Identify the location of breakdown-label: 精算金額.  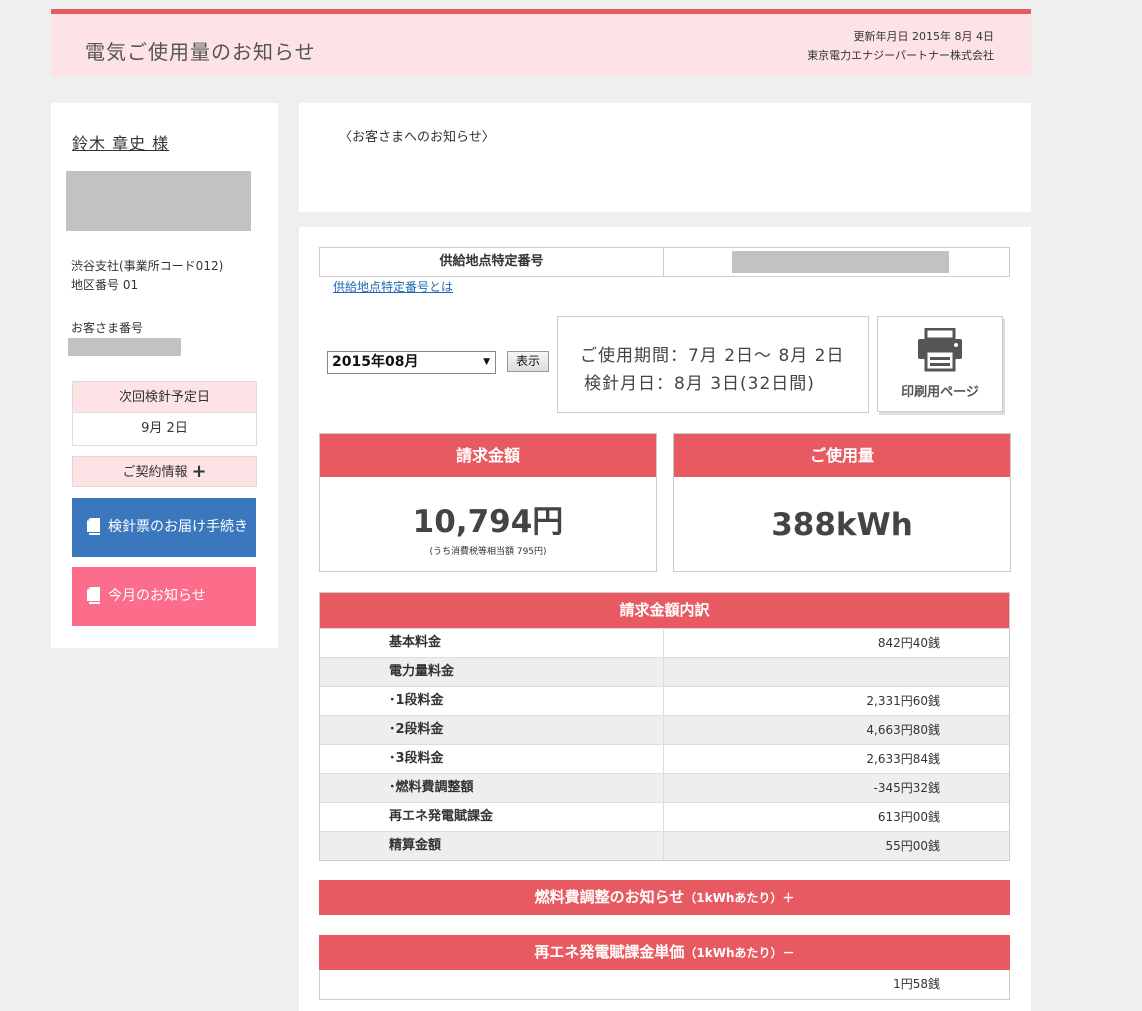
(492, 846).